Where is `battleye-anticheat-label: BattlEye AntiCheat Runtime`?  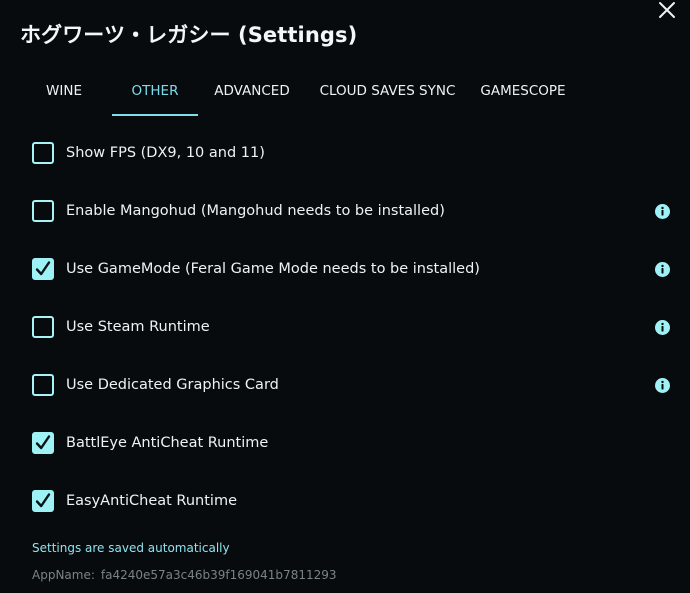
battleye-anticheat-label: BattlEye AntiCheat Runtime is located at coordinates (167, 443).